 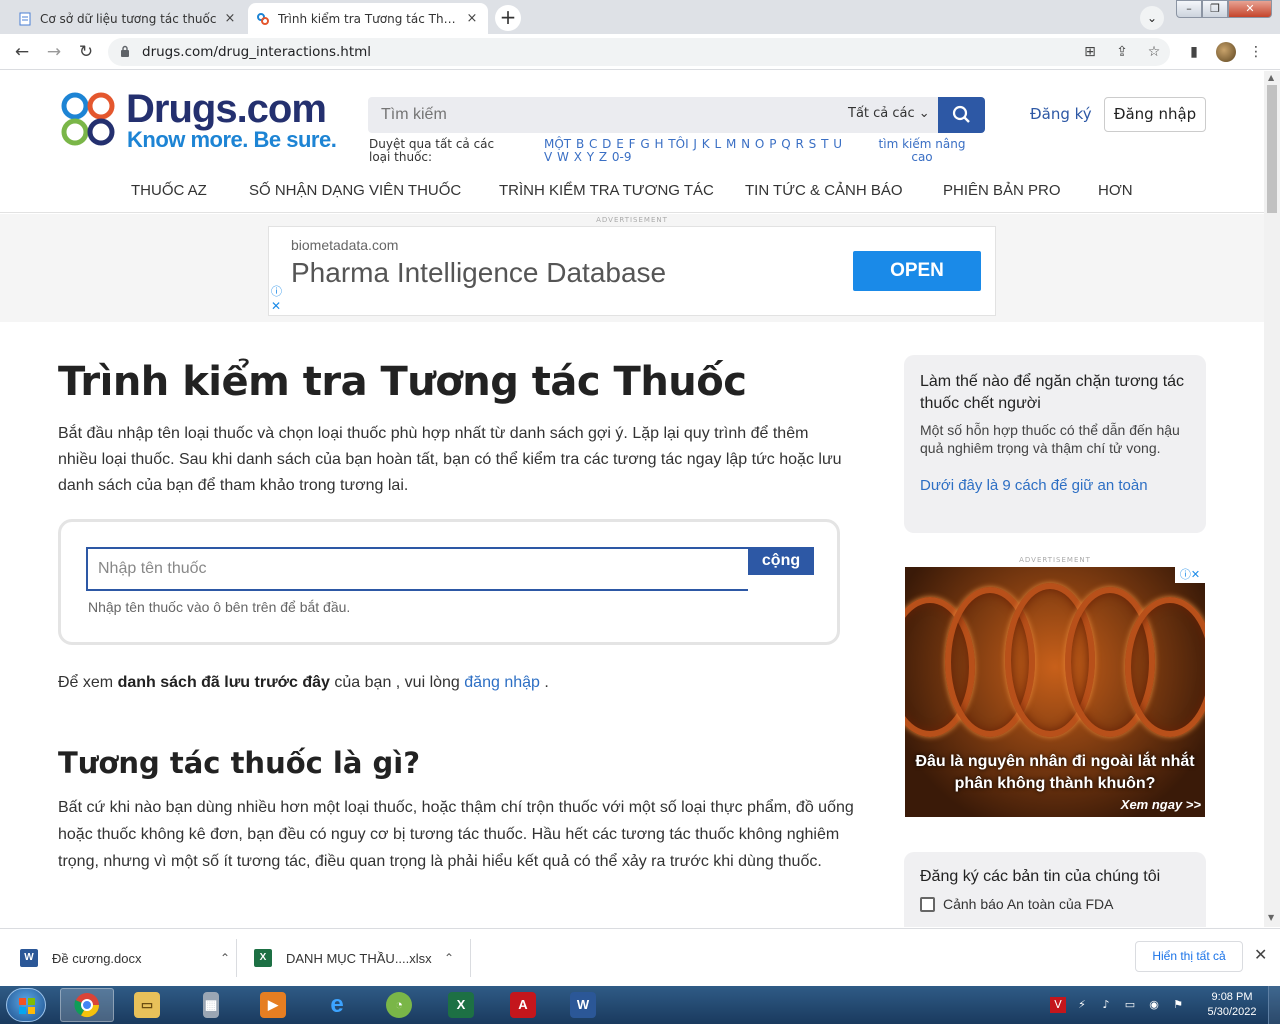 What do you see at coordinates (169, 190) in the screenshot?
I see `nav-drugs-az: THUỐC AZ` at bounding box center [169, 190].